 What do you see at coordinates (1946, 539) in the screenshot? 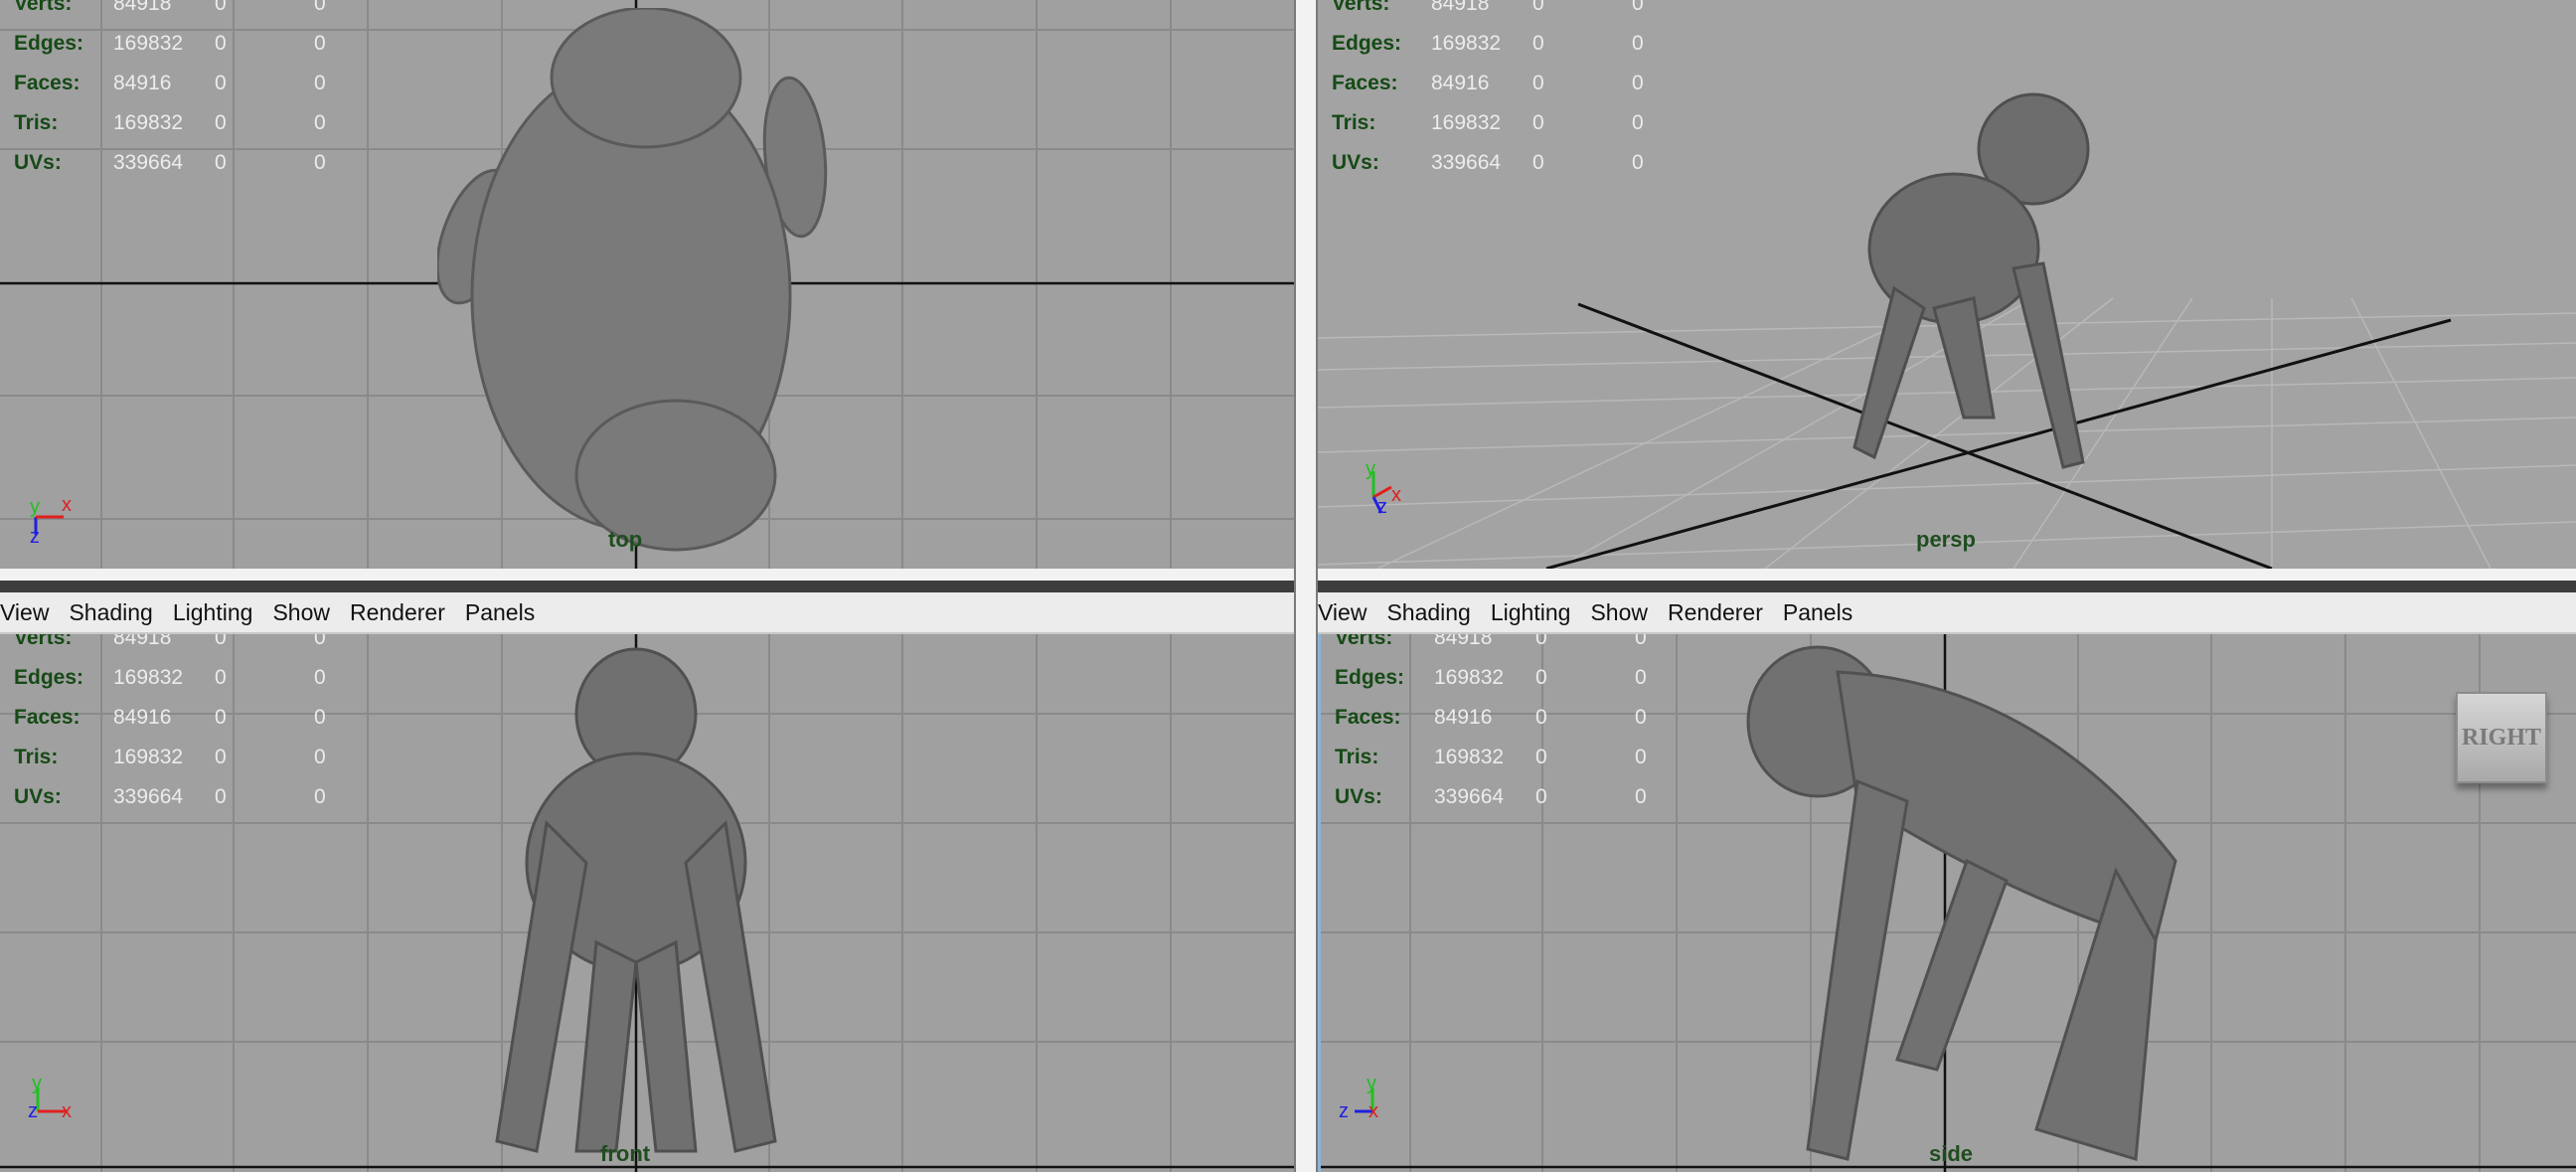
I see `camera-label-persp: persp` at bounding box center [1946, 539].